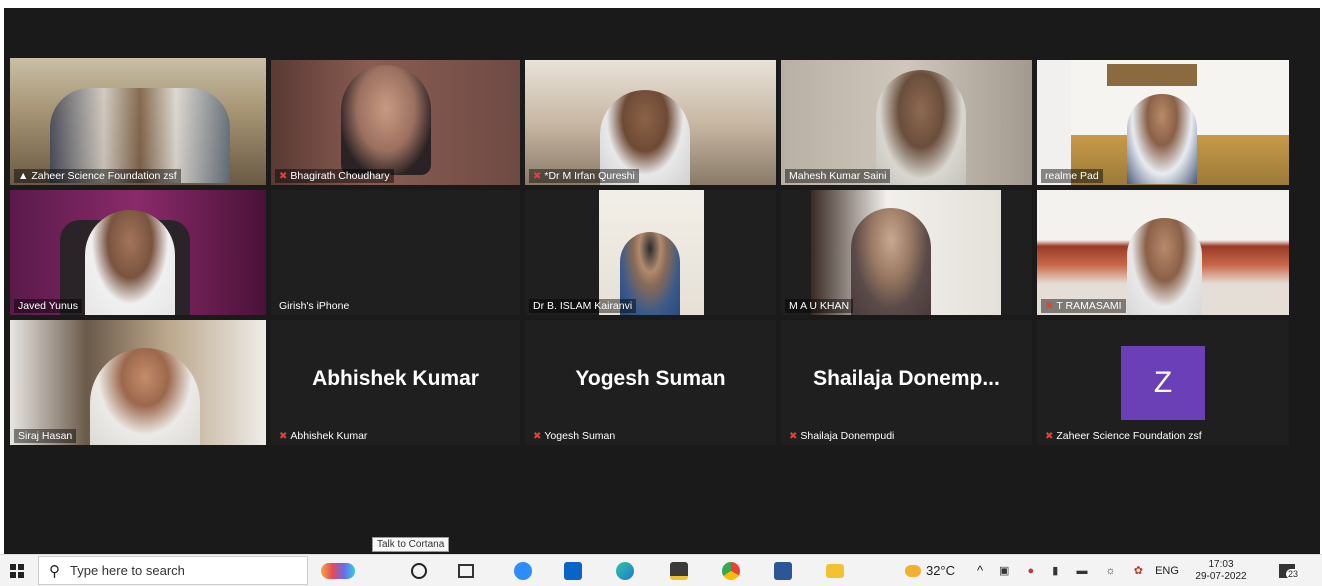 Image resolution: width=1322 pixels, height=586 pixels. Describe the element at coordinates (1004, 571) in the screenshot. I see `tray-app-icon: ▣` at that location.